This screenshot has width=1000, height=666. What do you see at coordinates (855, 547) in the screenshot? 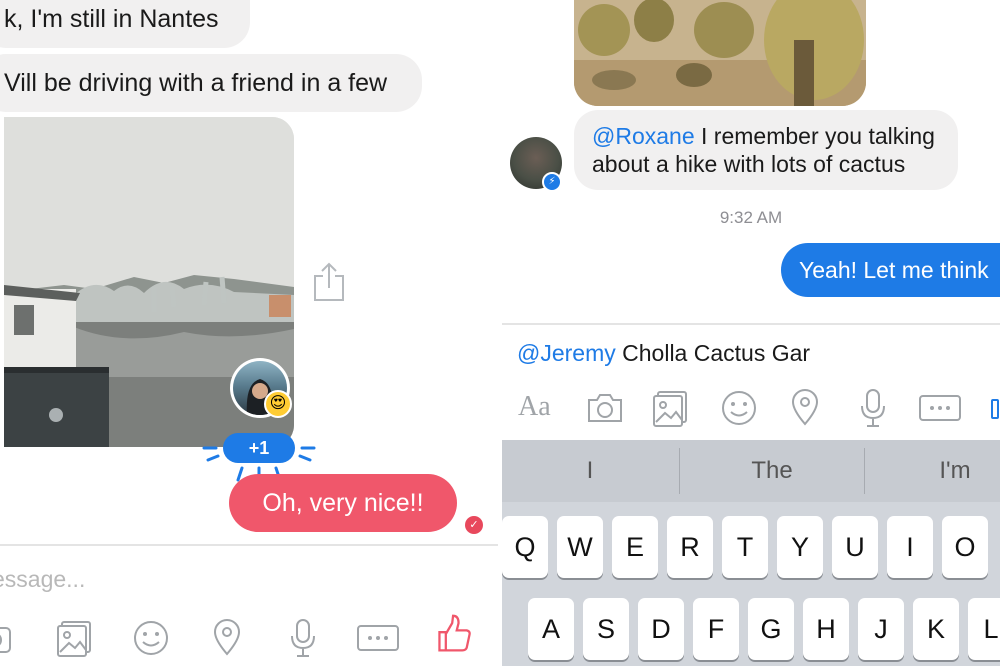
I see `key-u: U` at bounding box center [855, 547].